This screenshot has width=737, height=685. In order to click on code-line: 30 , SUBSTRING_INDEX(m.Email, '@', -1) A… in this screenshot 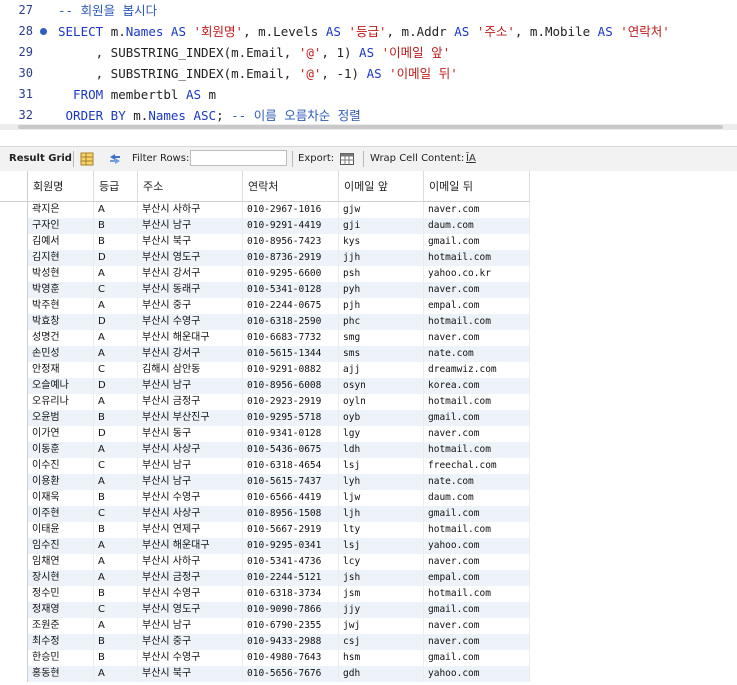, I will do `click(368, 73)`.